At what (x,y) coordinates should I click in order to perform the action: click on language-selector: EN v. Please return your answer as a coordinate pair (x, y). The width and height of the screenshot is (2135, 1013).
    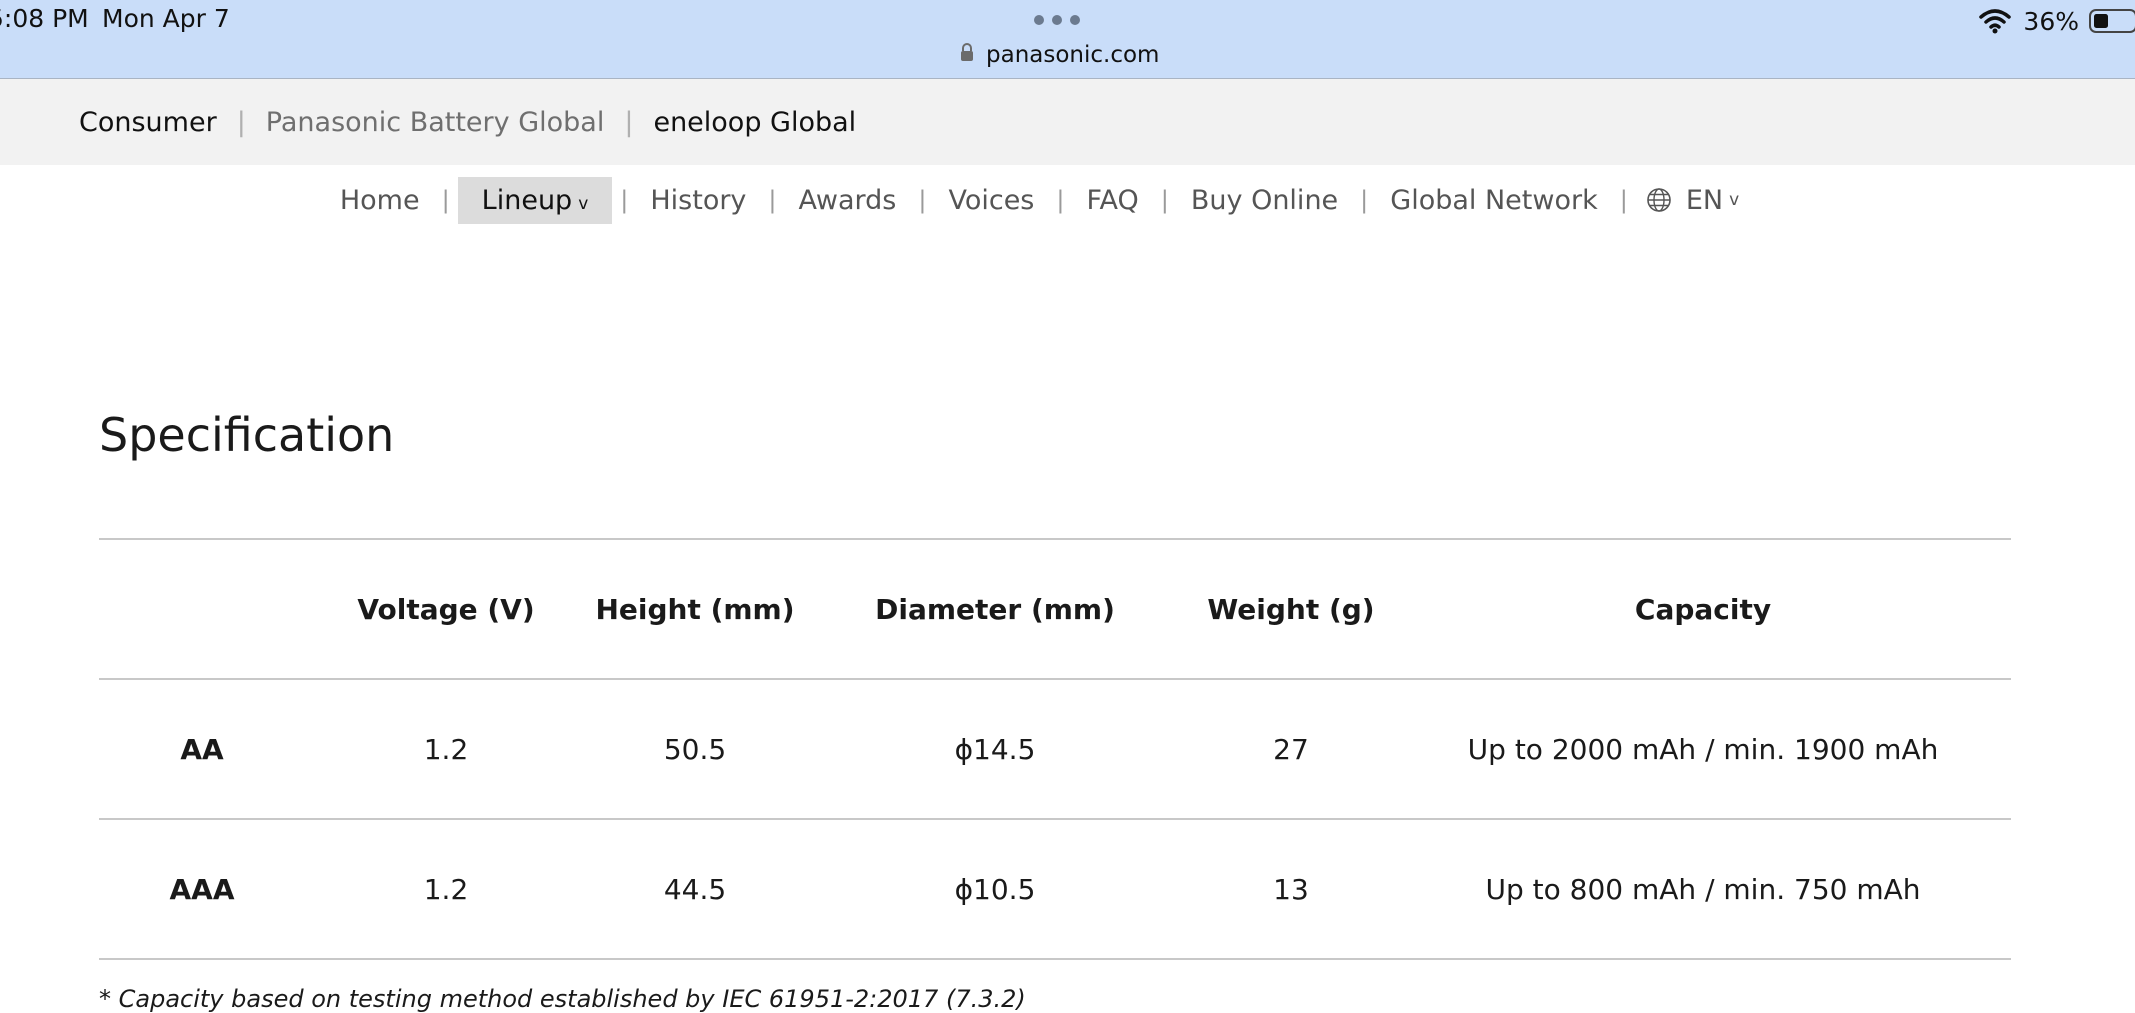
    Looking at the image, I should click on (1692, 200).